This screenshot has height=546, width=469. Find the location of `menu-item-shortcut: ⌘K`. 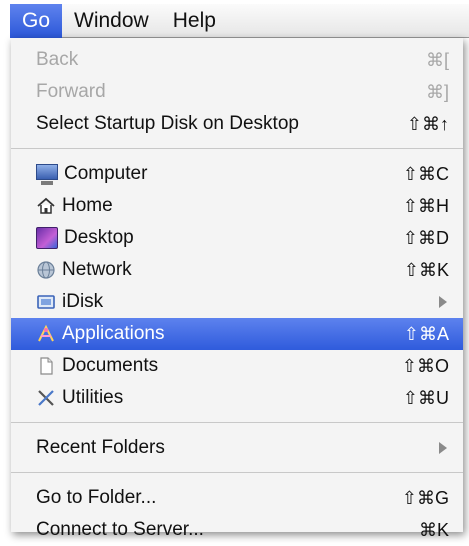

menu-item-shortcut: ⌘K is located at coordinates (433, 529).